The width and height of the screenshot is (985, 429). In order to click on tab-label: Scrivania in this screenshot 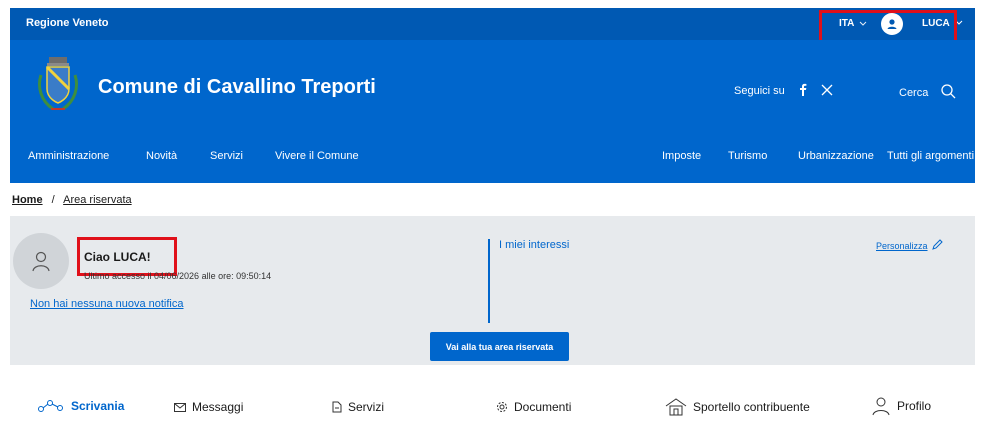, I will do `click(98, 406)`.